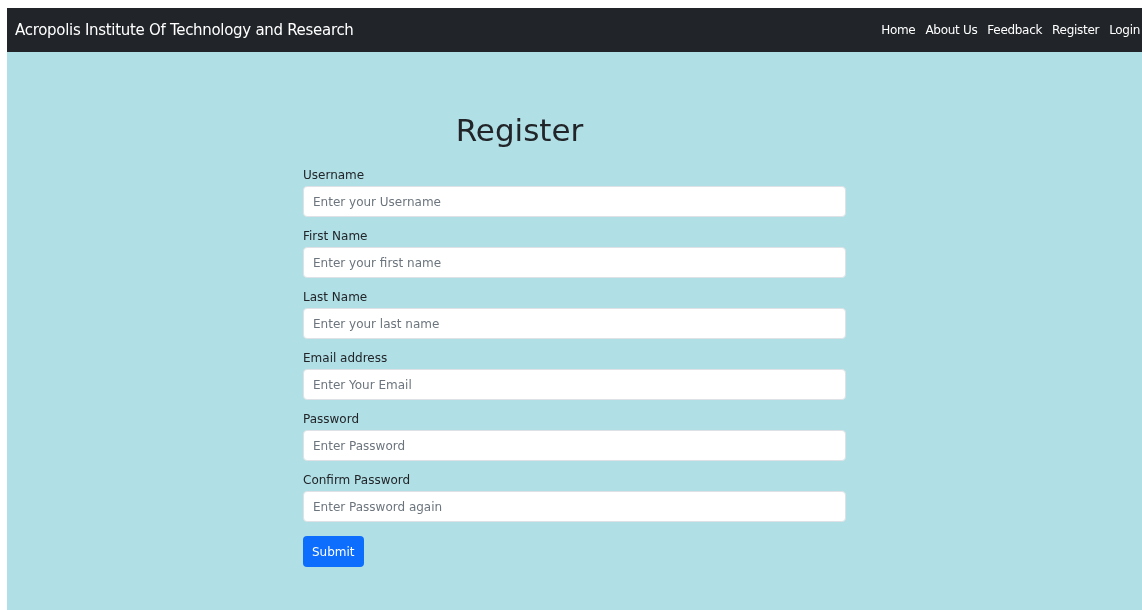 This screenshot has width=1142, height=610. I want to click on input-field: Enter your first name, so click(574, 262).